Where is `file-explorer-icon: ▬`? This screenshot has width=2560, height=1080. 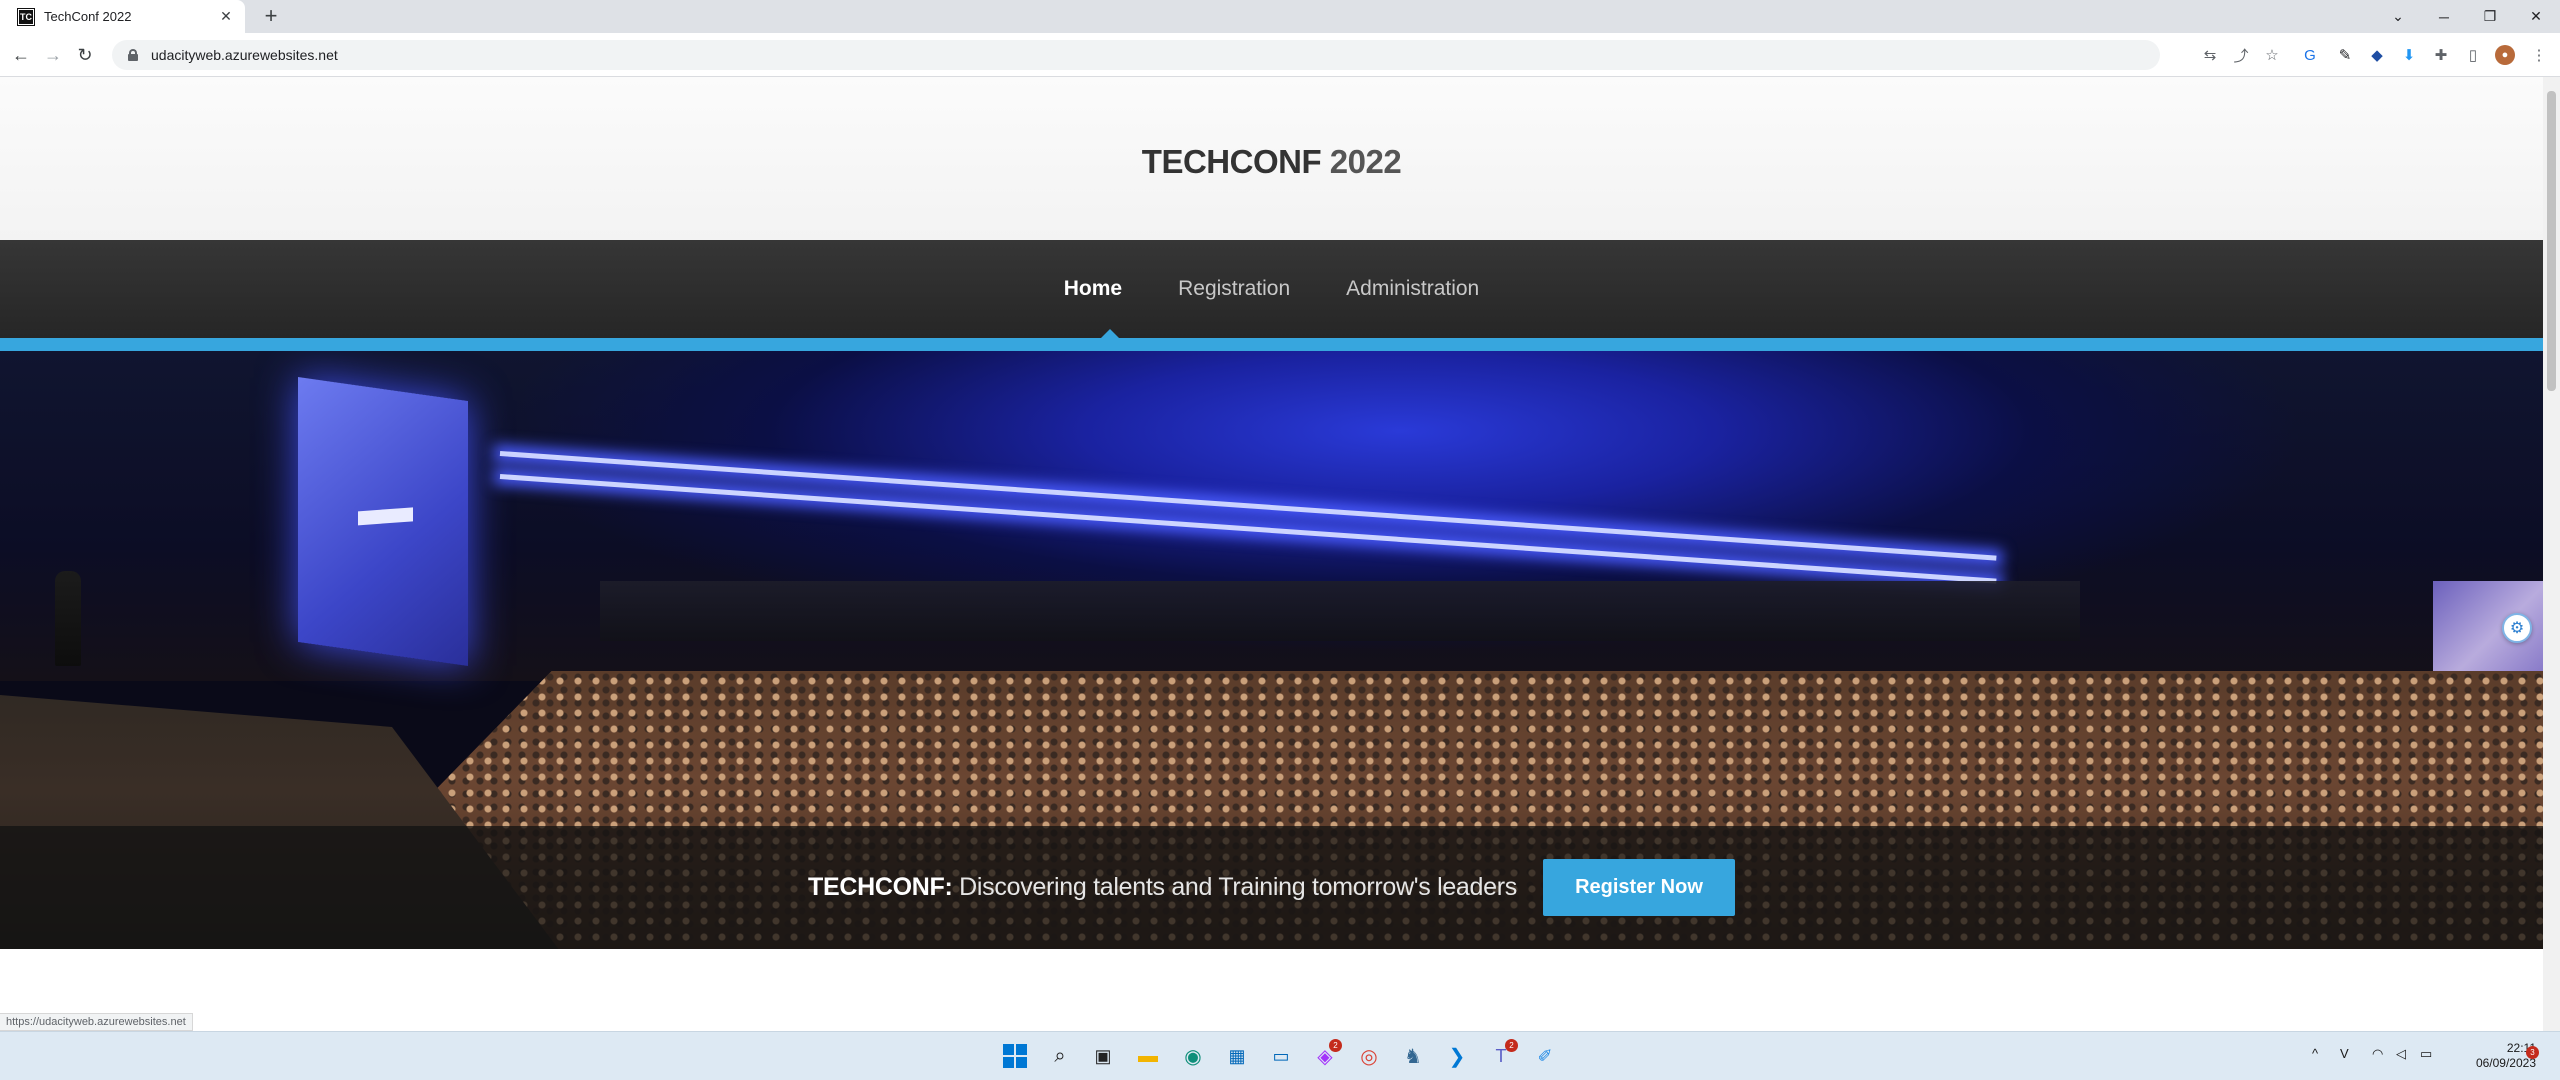 file-explorer-icon: ▬ is located at coordinates (1148, 1056).